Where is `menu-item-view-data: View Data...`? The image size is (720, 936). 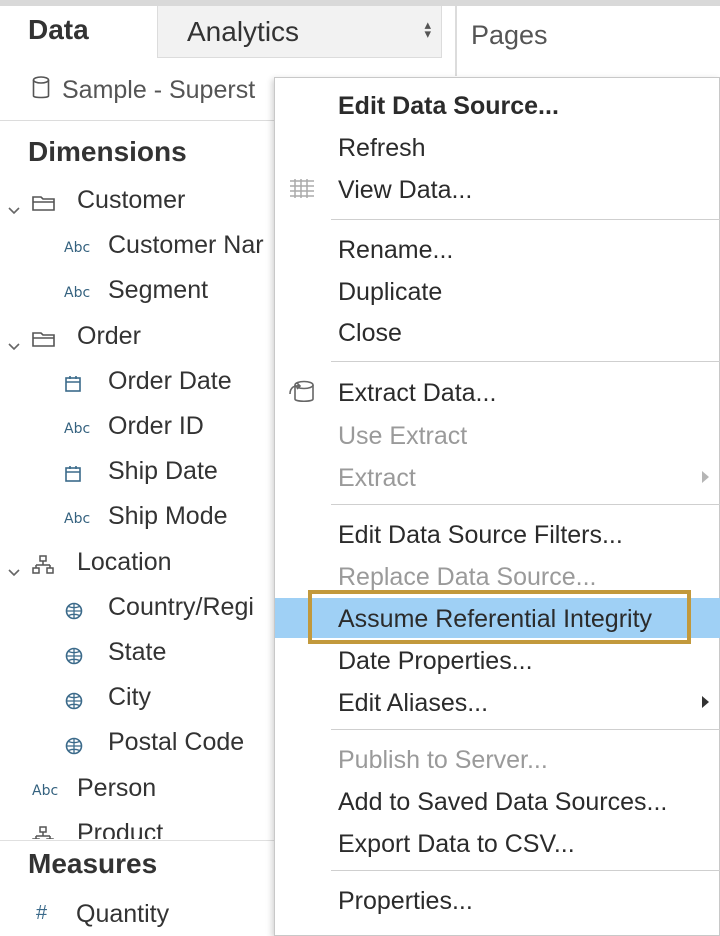 menu-item-view-data: View Data... is located at coordinates (497, 189).